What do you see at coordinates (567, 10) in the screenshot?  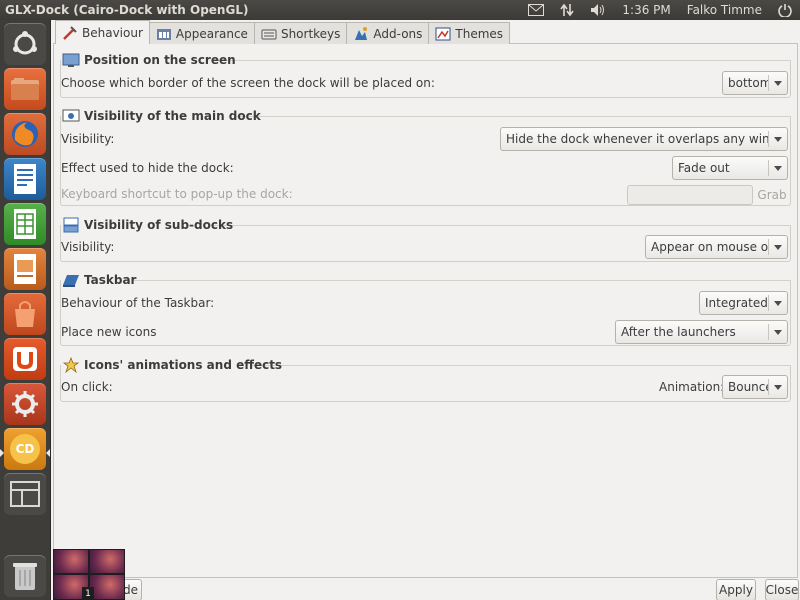 I see `network-icon` at bounding box center [567, 10].